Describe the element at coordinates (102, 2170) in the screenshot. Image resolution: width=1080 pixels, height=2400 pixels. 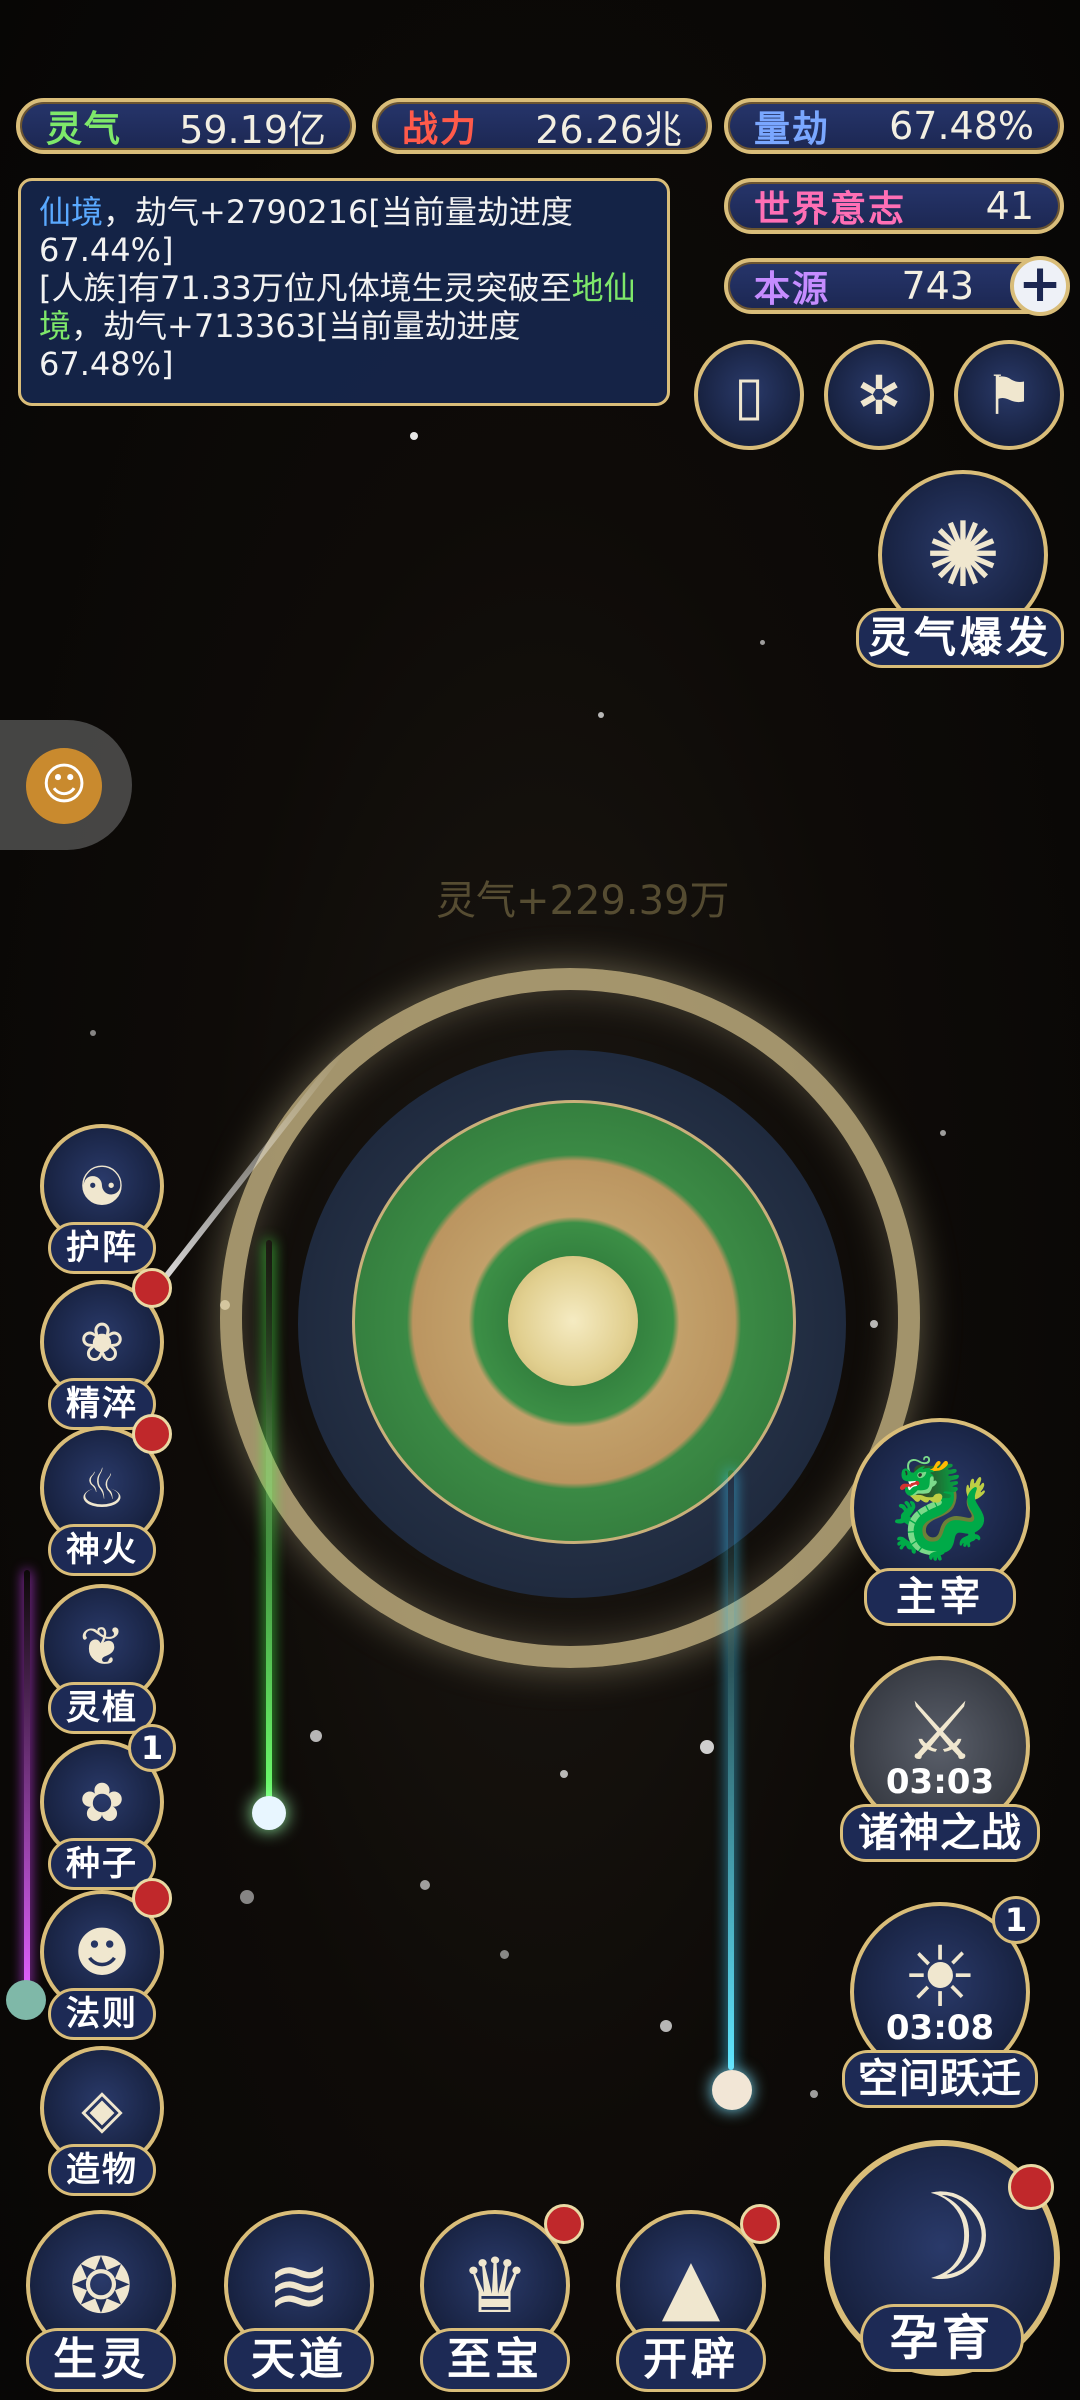
I see `side-menu-label: 造物` at that location.